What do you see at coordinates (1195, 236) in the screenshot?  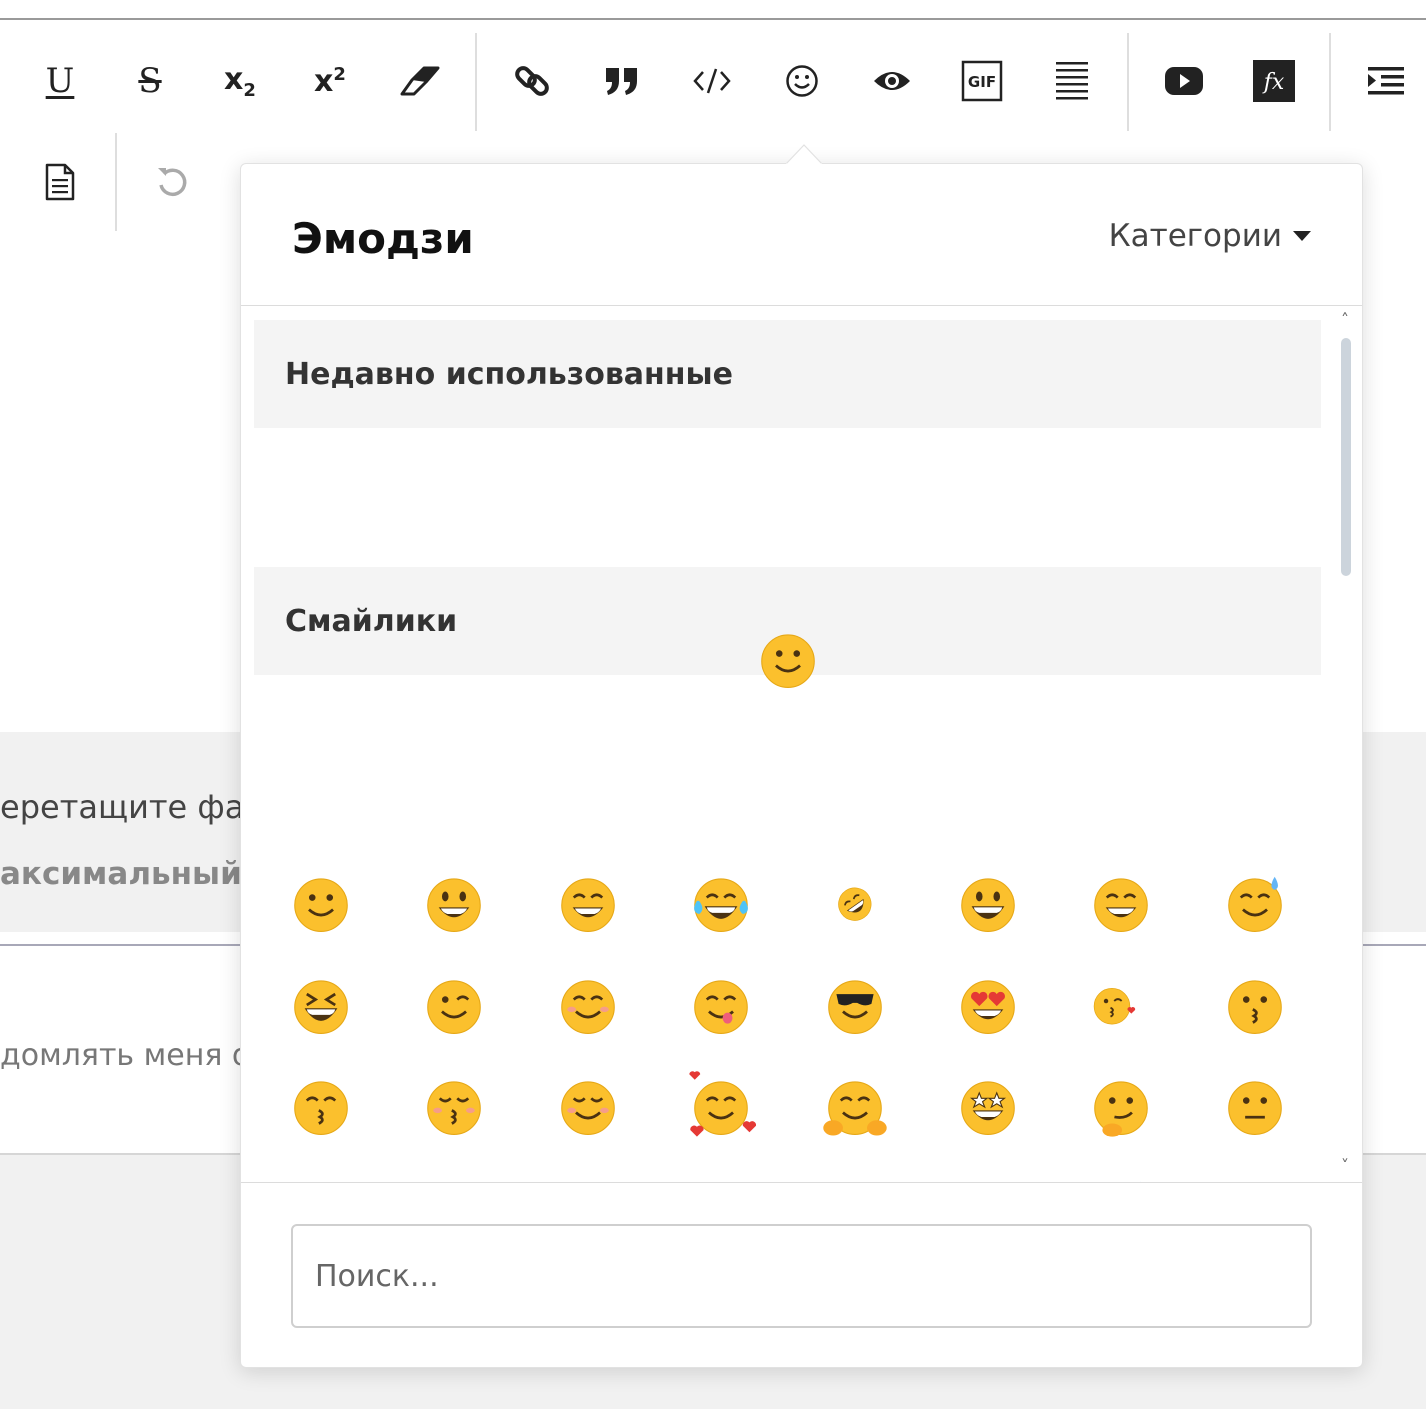 I see `categories-label: Категории` at bounding box center [1195, 236].